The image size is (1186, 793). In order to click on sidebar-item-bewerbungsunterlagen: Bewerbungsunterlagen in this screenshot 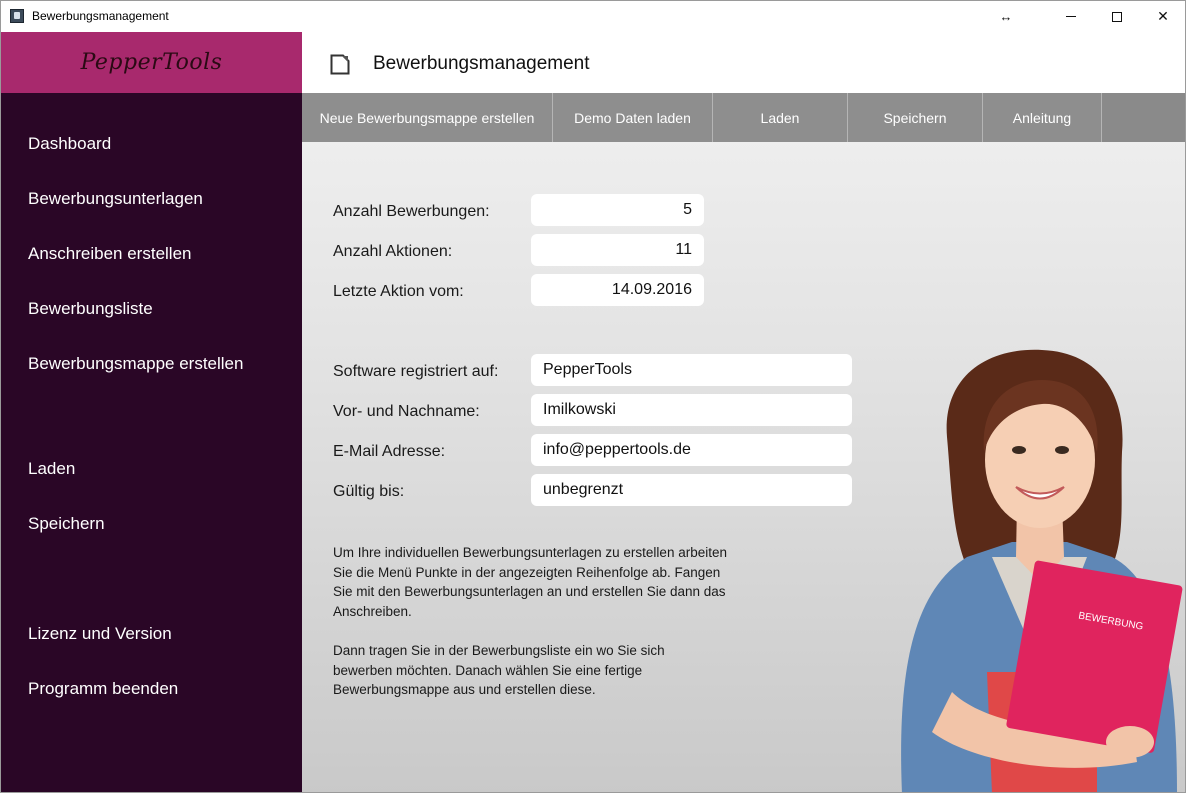, I will do `click(115, 199)`.